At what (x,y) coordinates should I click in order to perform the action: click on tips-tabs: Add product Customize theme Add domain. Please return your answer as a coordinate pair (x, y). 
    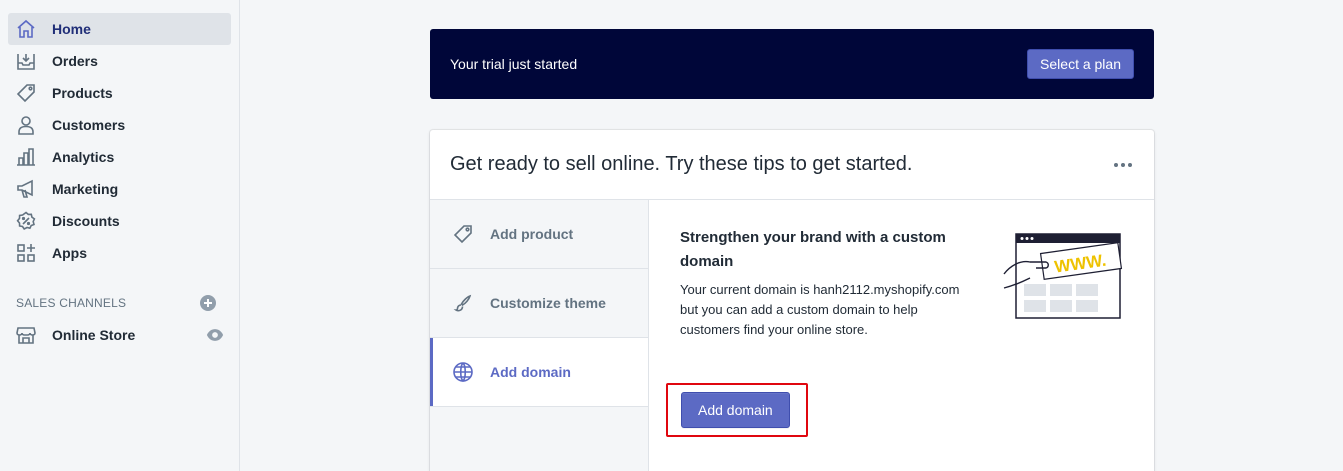
    Looking at the image, I should click on (539, 335).